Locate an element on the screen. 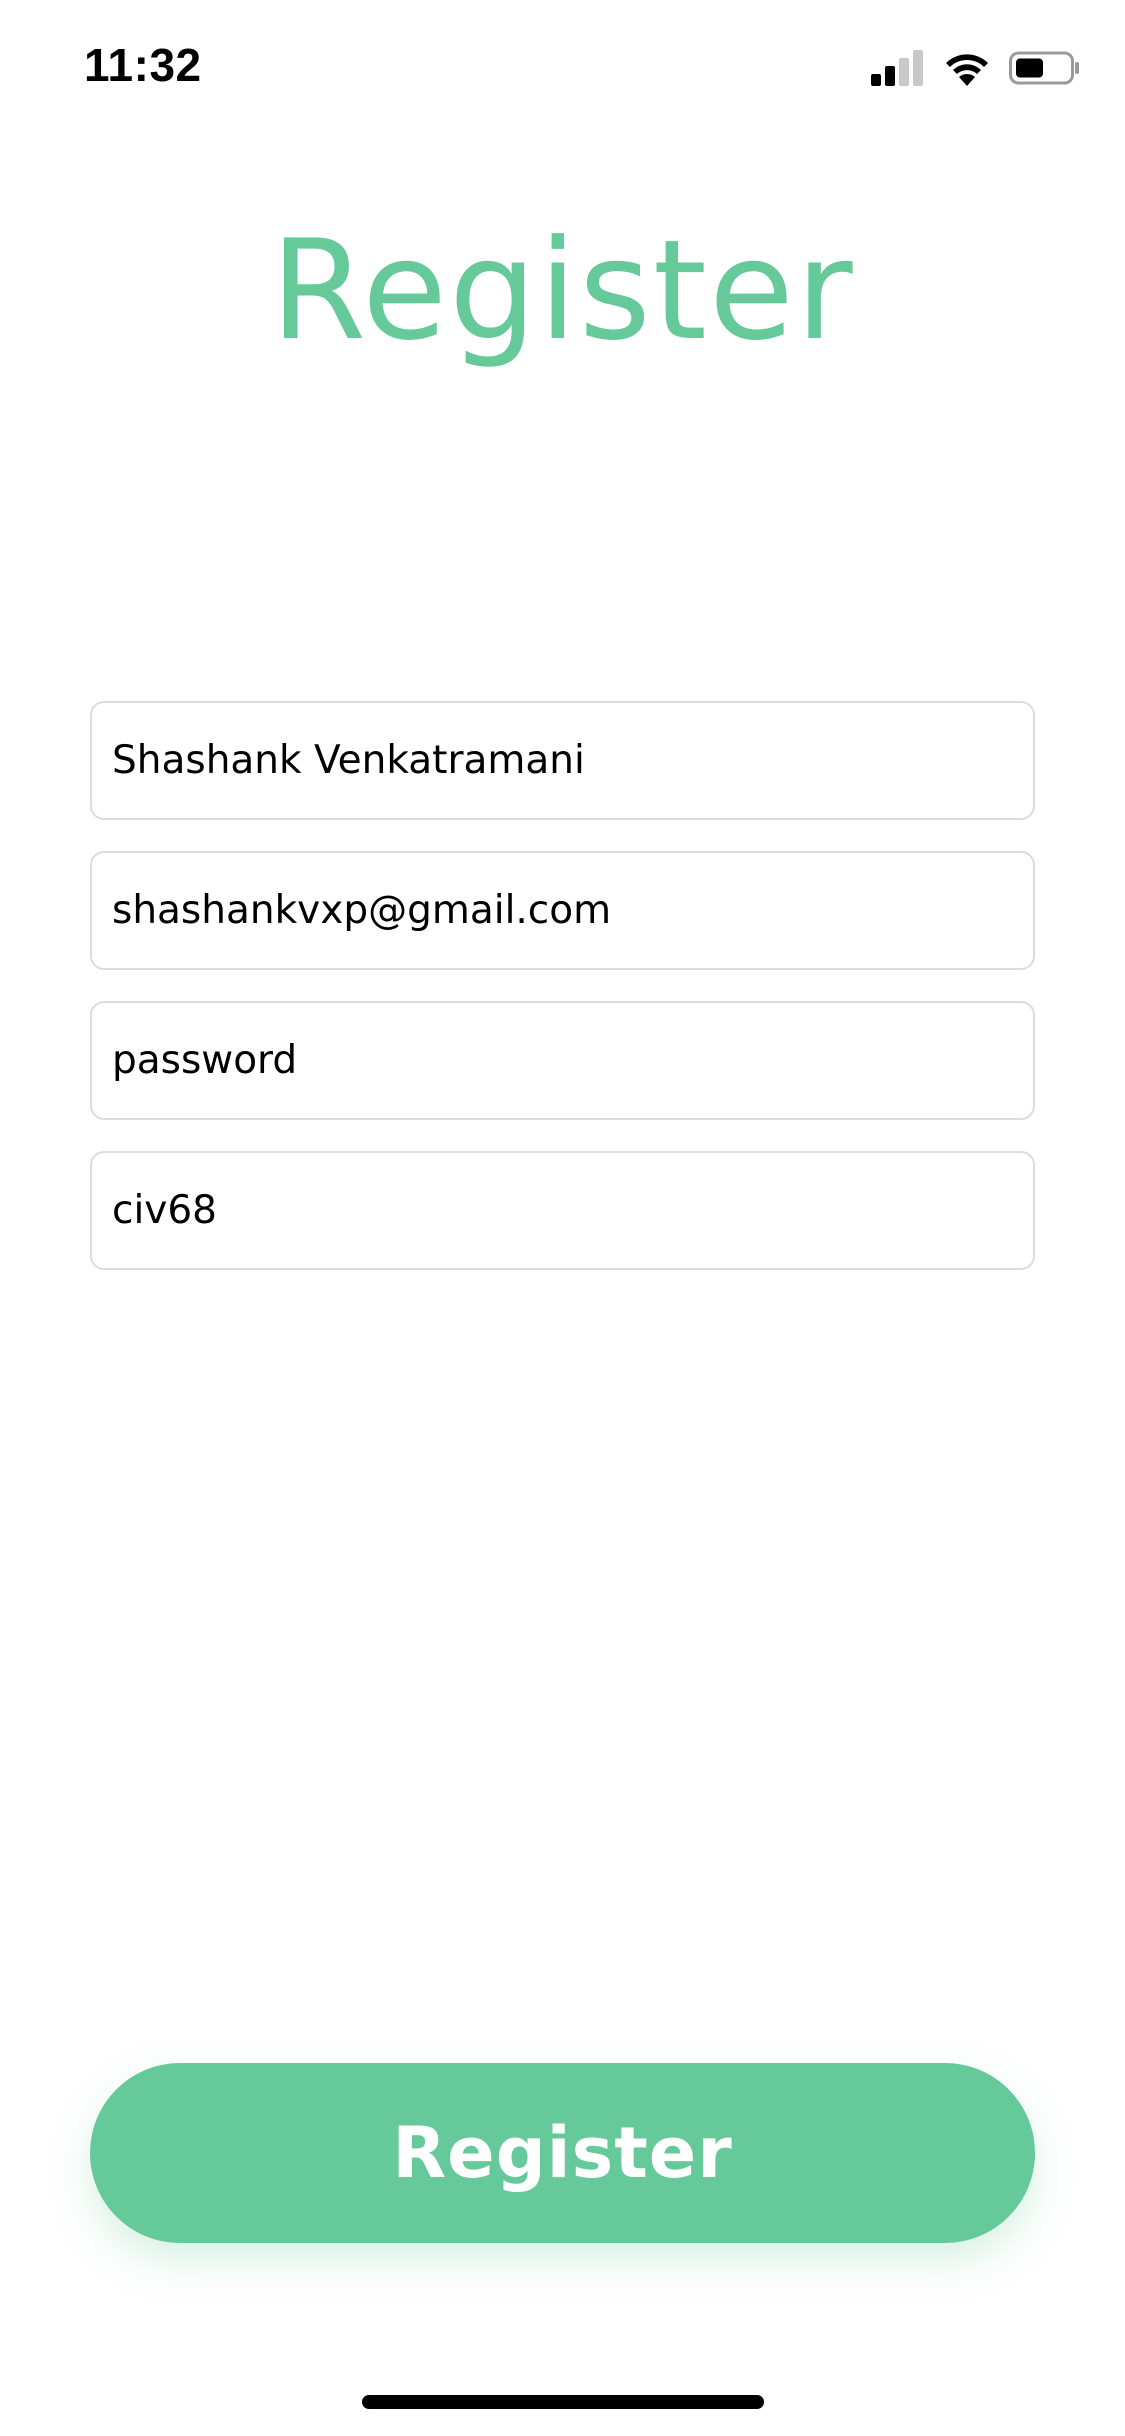 The image size is (1125, 2436). status-time: 11:32 is located at coordinates (143, 65).